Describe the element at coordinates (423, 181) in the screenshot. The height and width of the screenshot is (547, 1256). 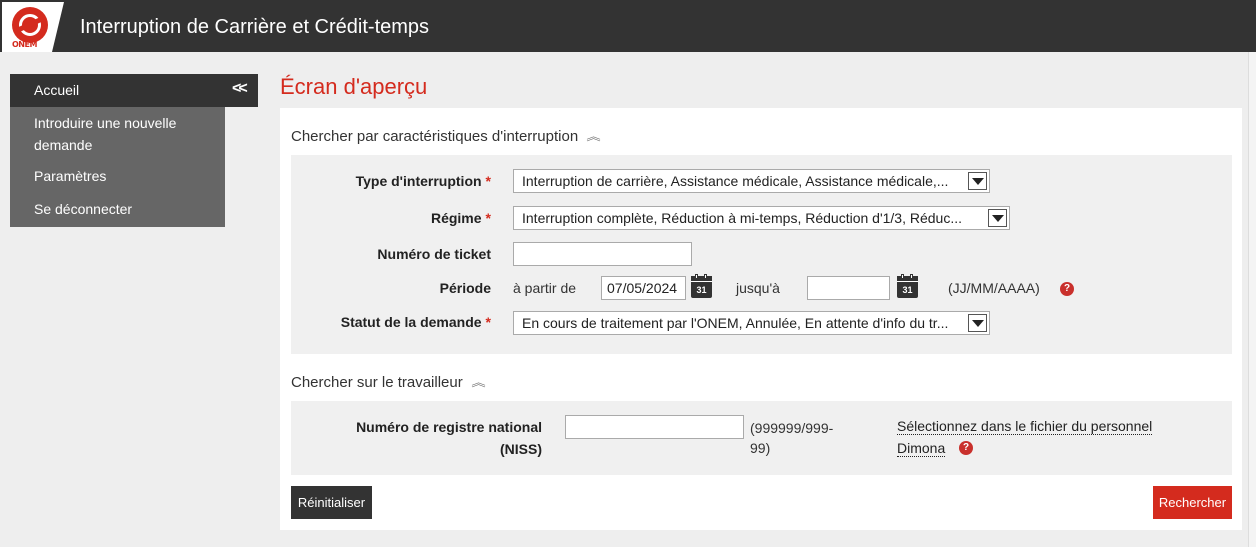
I see `type-interruption-label: Type d'interruption *` at that location.